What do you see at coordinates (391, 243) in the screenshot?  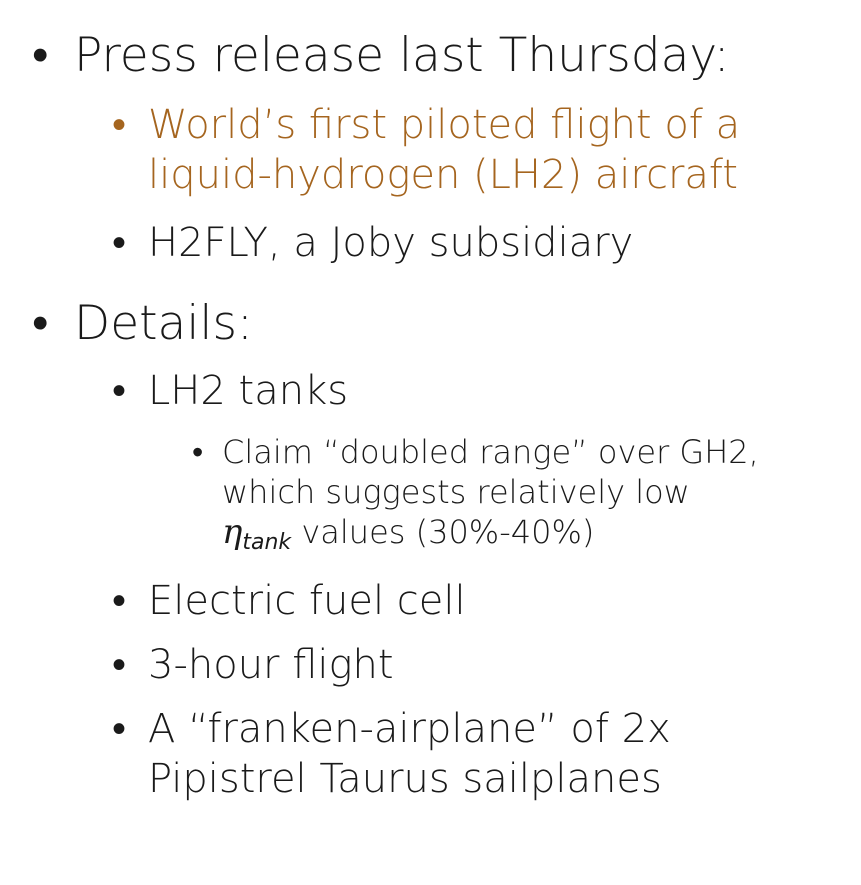 I see `bullet-text: H2FLY, a Joby subsidiary` at bounding box center [391, 243].